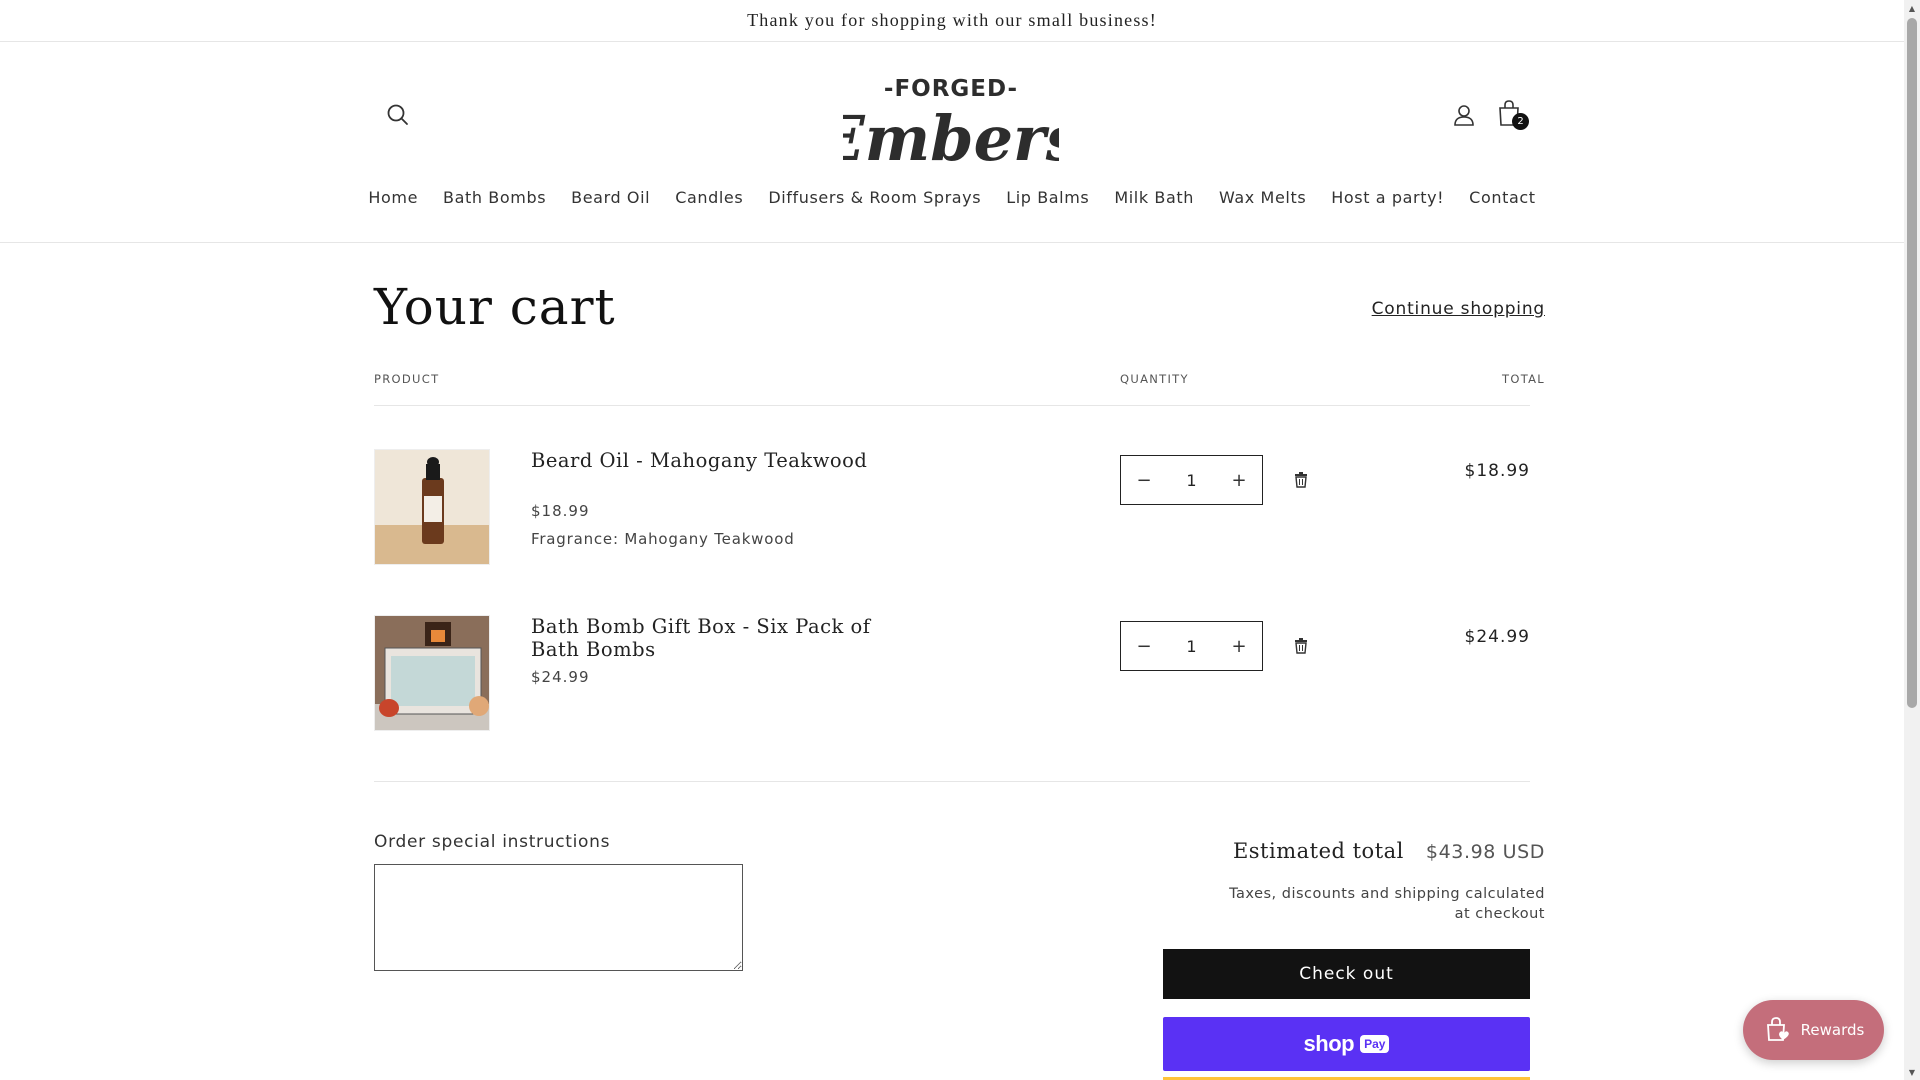 This screenshot has height=1080, width=1920. What do you see at coordinates (1485, 852) in the screenshot?
I see `estimated-total-value: $43.98 USD` at bounding box center [1485, 852].